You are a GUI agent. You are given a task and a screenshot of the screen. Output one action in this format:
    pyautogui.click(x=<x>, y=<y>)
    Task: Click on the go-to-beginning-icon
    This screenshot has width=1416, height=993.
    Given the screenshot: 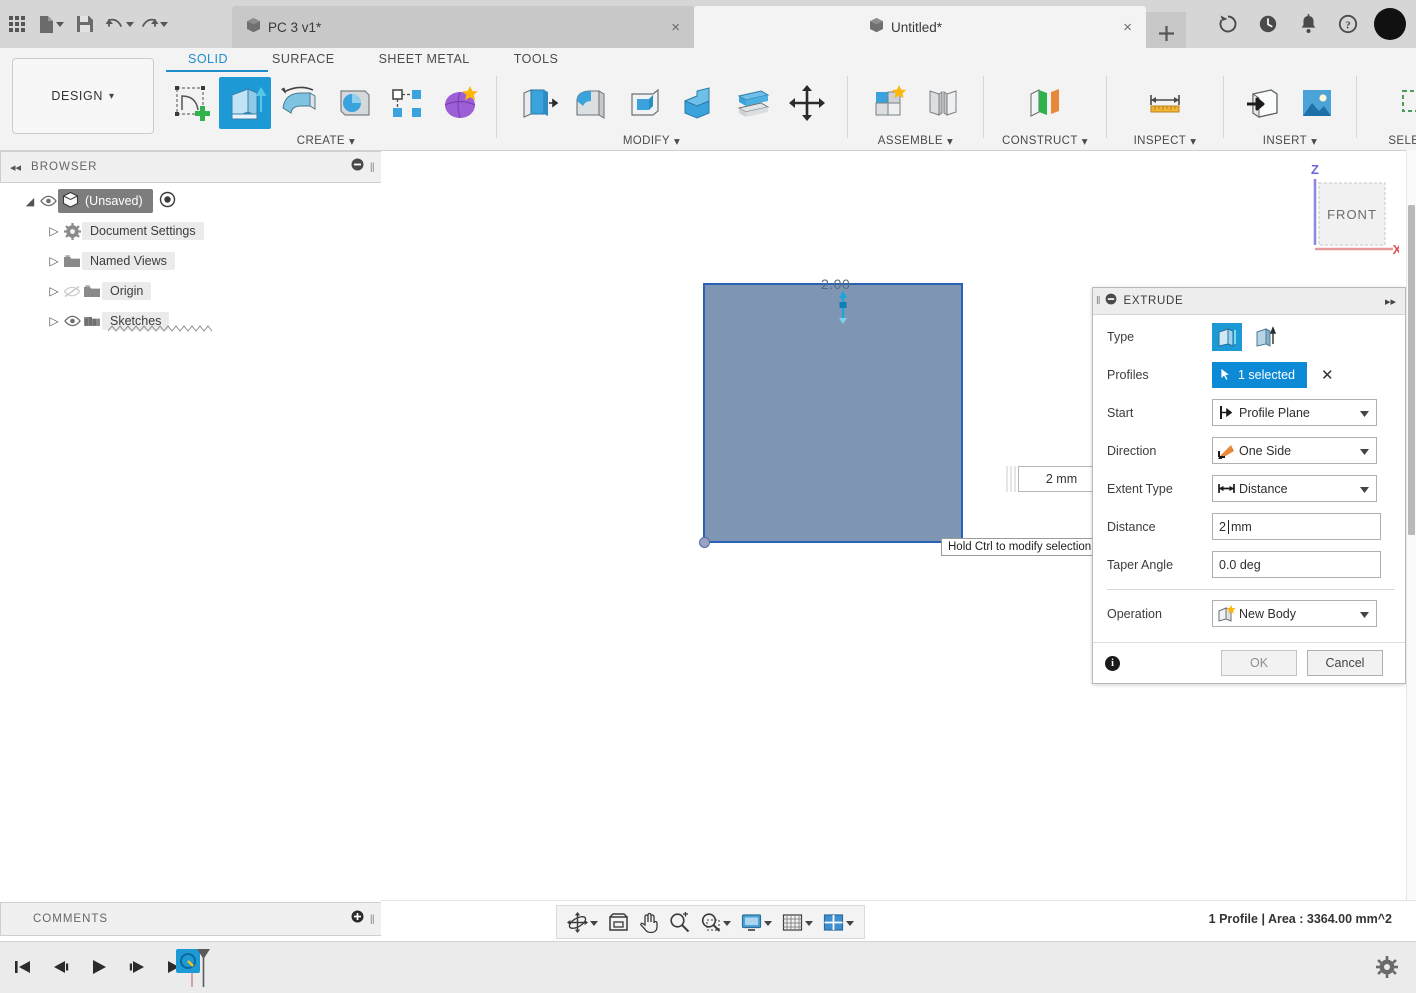 What is the action you would take?
    pyautogui.click(x=23, y=967)
    